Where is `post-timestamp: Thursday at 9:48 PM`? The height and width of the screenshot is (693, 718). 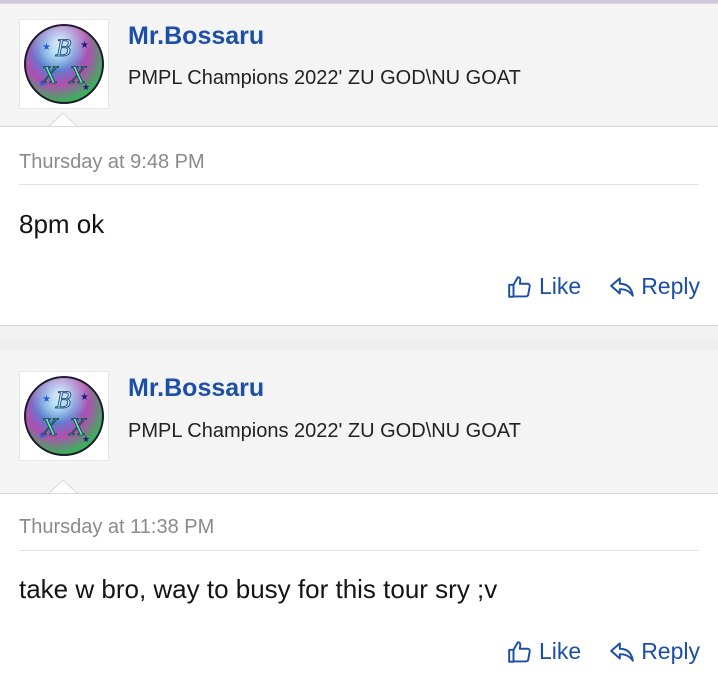
post-timestamp: Thursday at 9:48 PM is located at coordinates (112, 162).